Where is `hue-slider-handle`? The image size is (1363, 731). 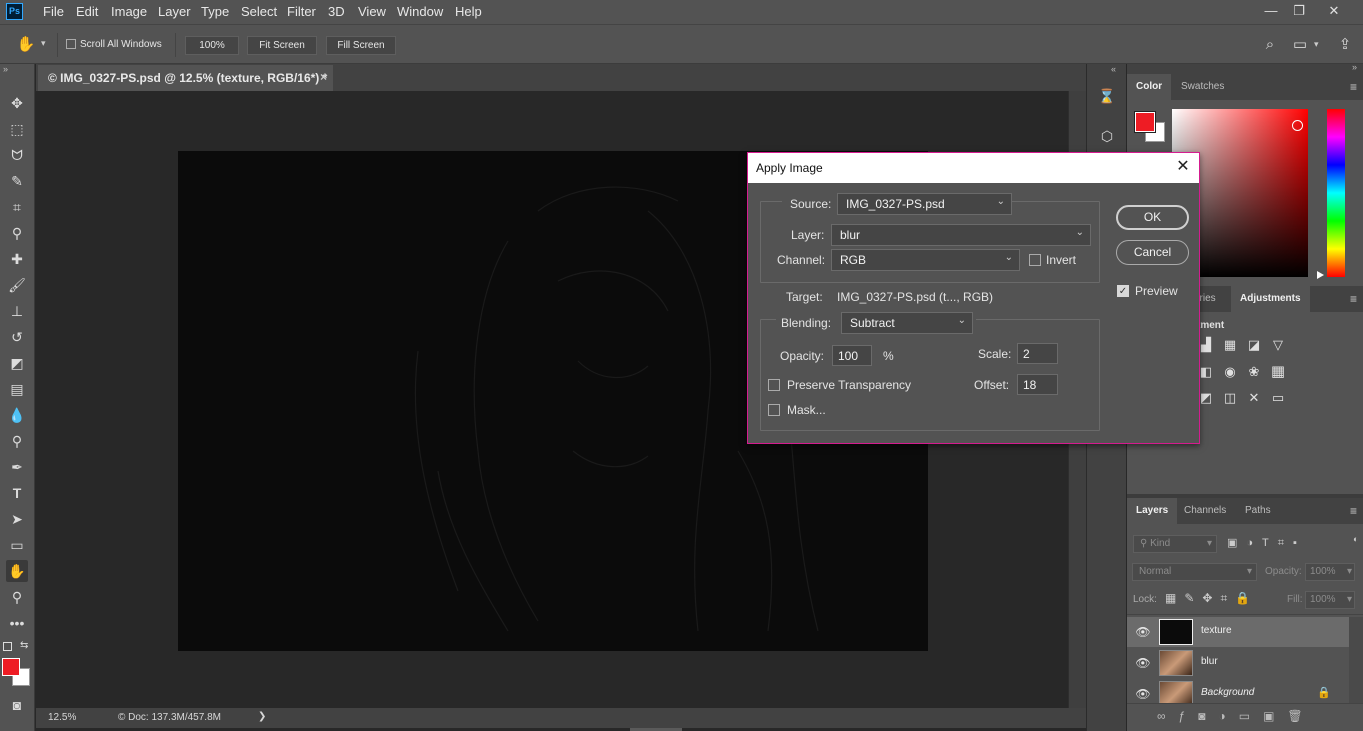
hue-slider-handle is located at coordinates (1320, 275).